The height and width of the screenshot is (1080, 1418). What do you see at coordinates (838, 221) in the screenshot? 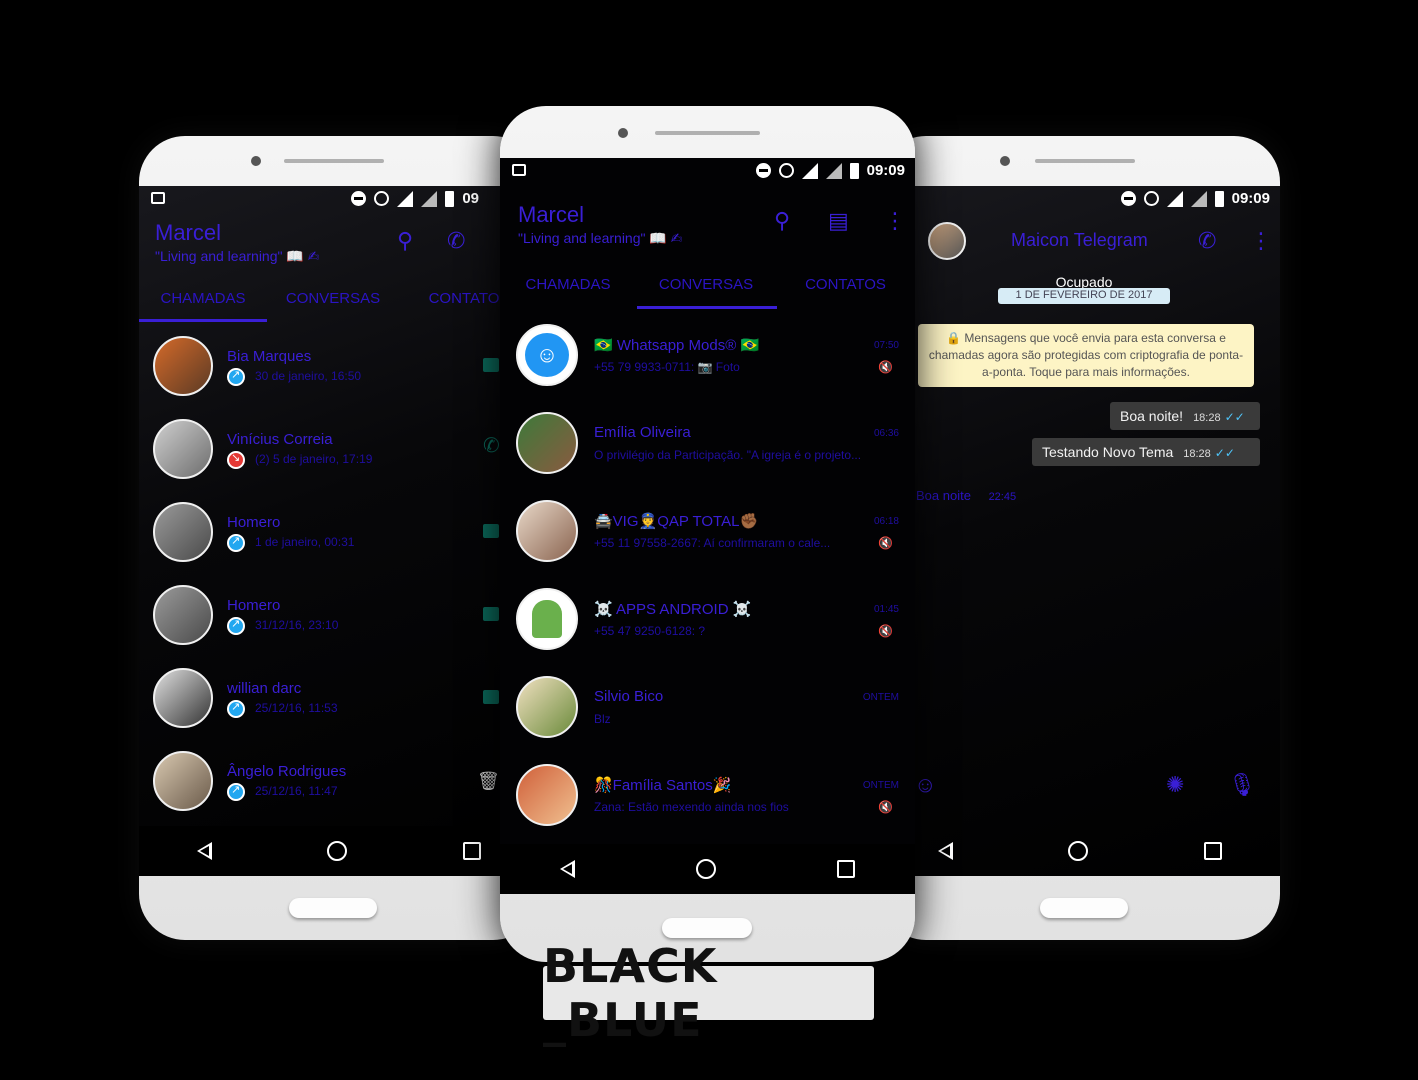
I see `new-chat-icon: ▤` at bounding box center [838, 221].